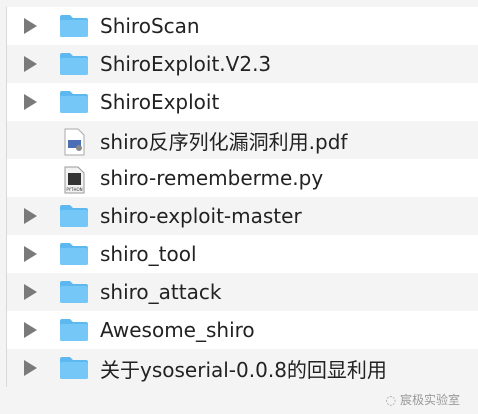  I want to click on pdf-file-icon, so click(74, 142).